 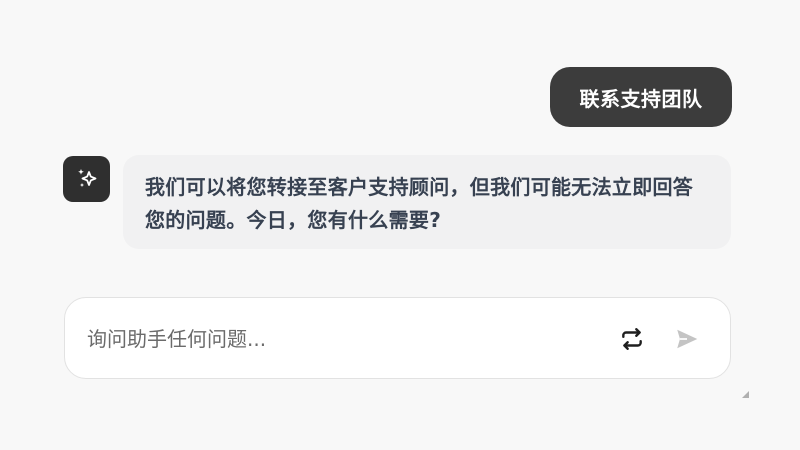 I want to click on user-message-bubble: 联系支持团队, so click(x=641, y=97).